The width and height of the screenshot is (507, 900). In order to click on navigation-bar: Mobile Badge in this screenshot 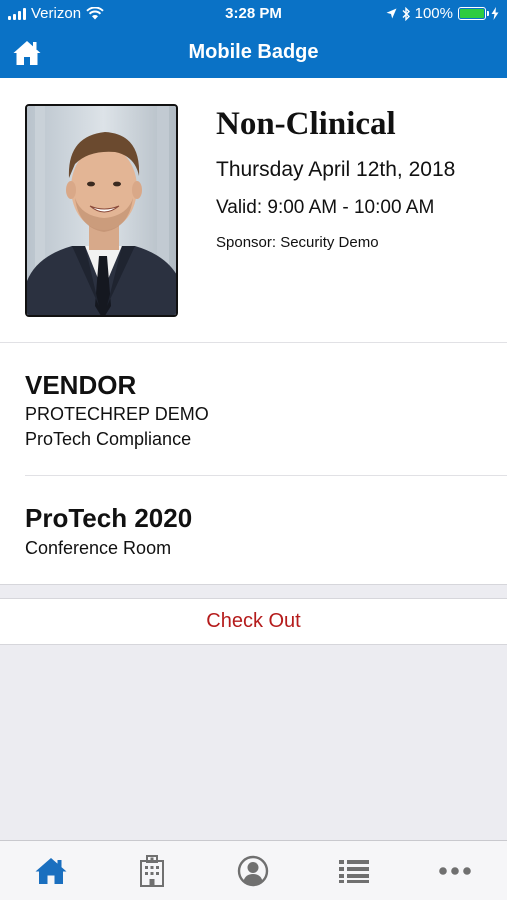, I will do `click(253, 53)`.